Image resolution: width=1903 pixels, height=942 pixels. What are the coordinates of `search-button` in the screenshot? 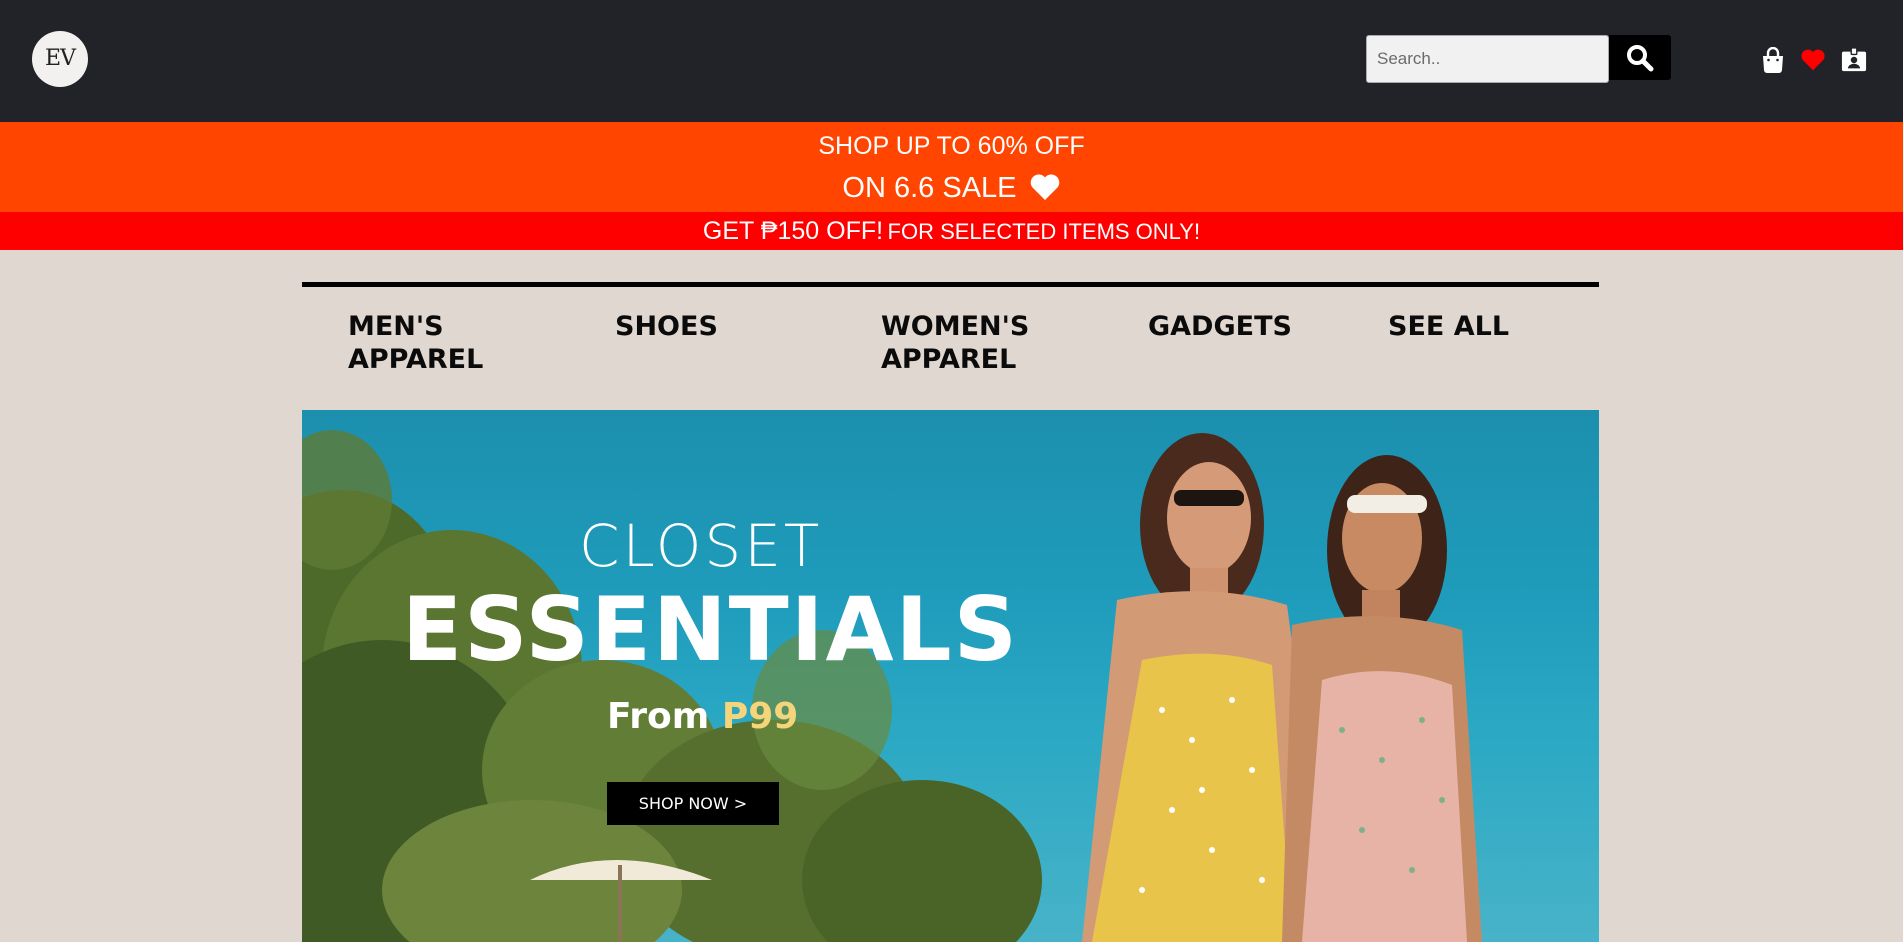 It's located at (1640, 57).